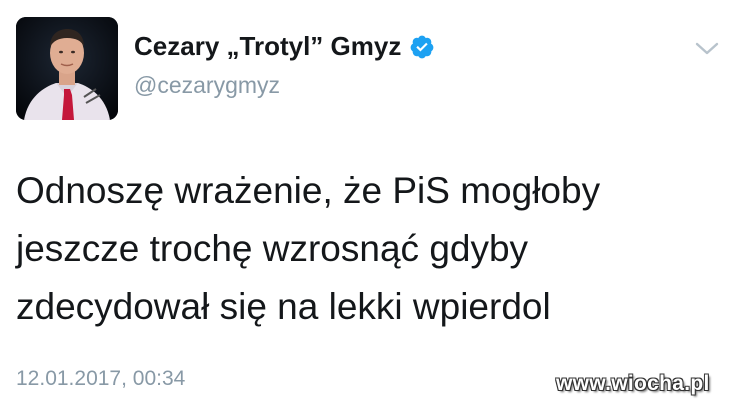  I want to click on tweet-text-line: zdecydował się na lekki wpierdol, so click(283, 306).